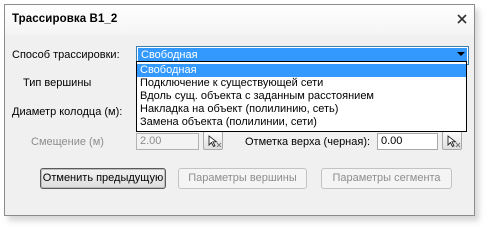 This screenshot has height=240, width=491. What do you see at coordinates (67, 112) in the screenshot?
I see `well-diameter-label: Диаметр колодца (м):` at bounding box center [67, 112].